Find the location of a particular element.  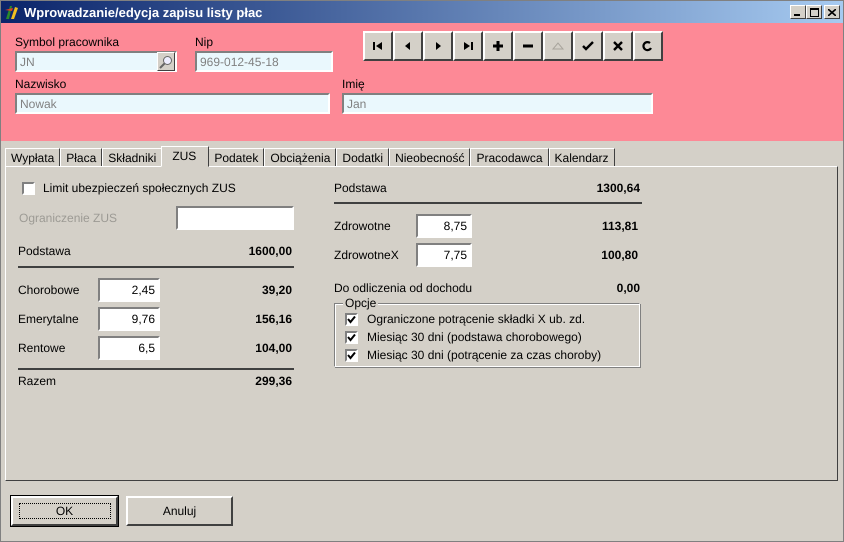

nip-field: 969-012-45-18 is located at coordinates (264, 61).